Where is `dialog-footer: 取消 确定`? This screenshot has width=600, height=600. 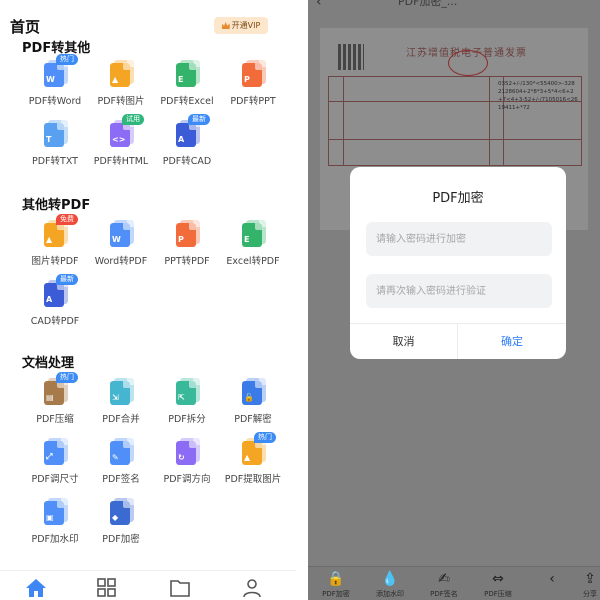
dialog-footer: 取消 确定 is located at coordinates (458, 341).